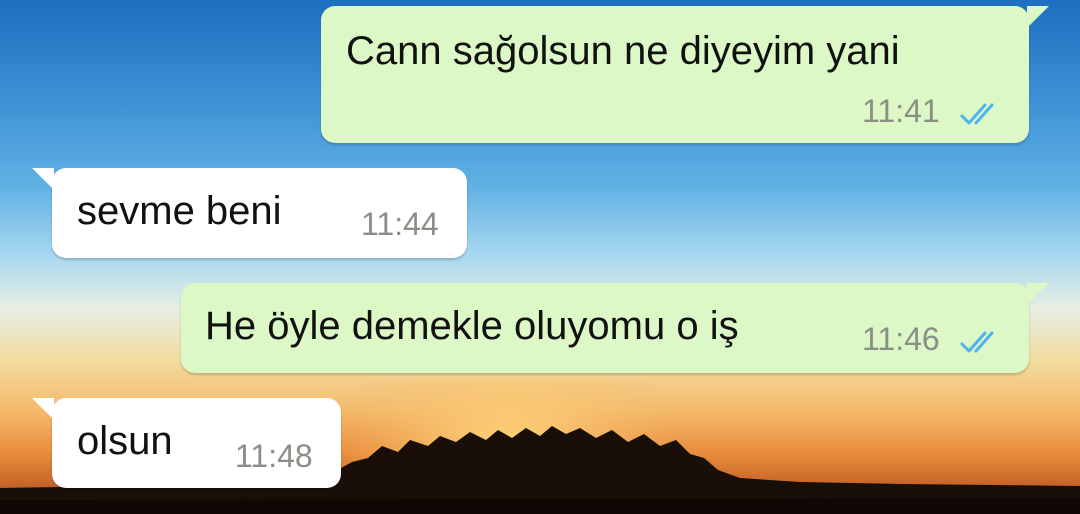  What do you see at coordinates (901, 339) in the screenshot?
I see `message-timestamp: 11:46` at bounding box center [901, 339].